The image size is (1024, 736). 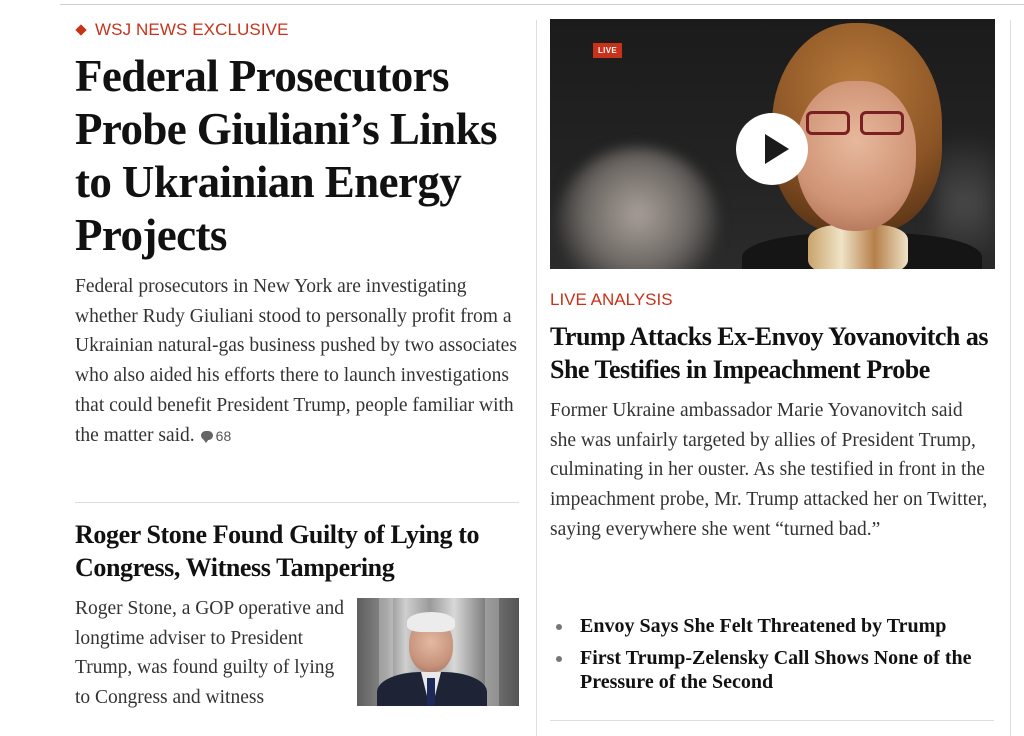 I want to click on top-rule, so click(x=542, y=4).